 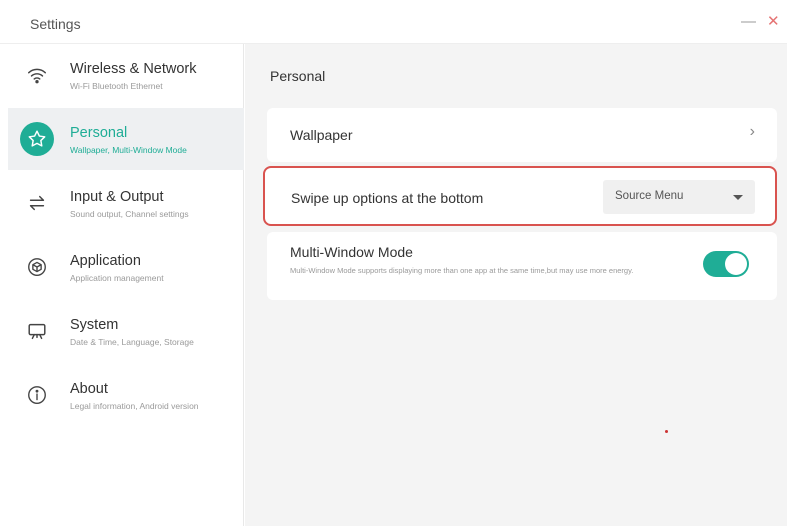 I want to click on sidebar-item-label: System, so click(x=94, y=325).